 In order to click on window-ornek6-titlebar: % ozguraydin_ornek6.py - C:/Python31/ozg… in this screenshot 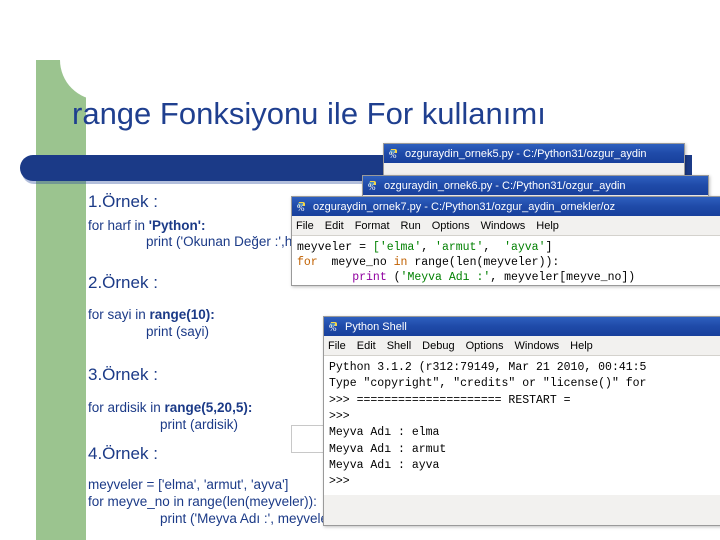, I will do `click(535, 185)`.